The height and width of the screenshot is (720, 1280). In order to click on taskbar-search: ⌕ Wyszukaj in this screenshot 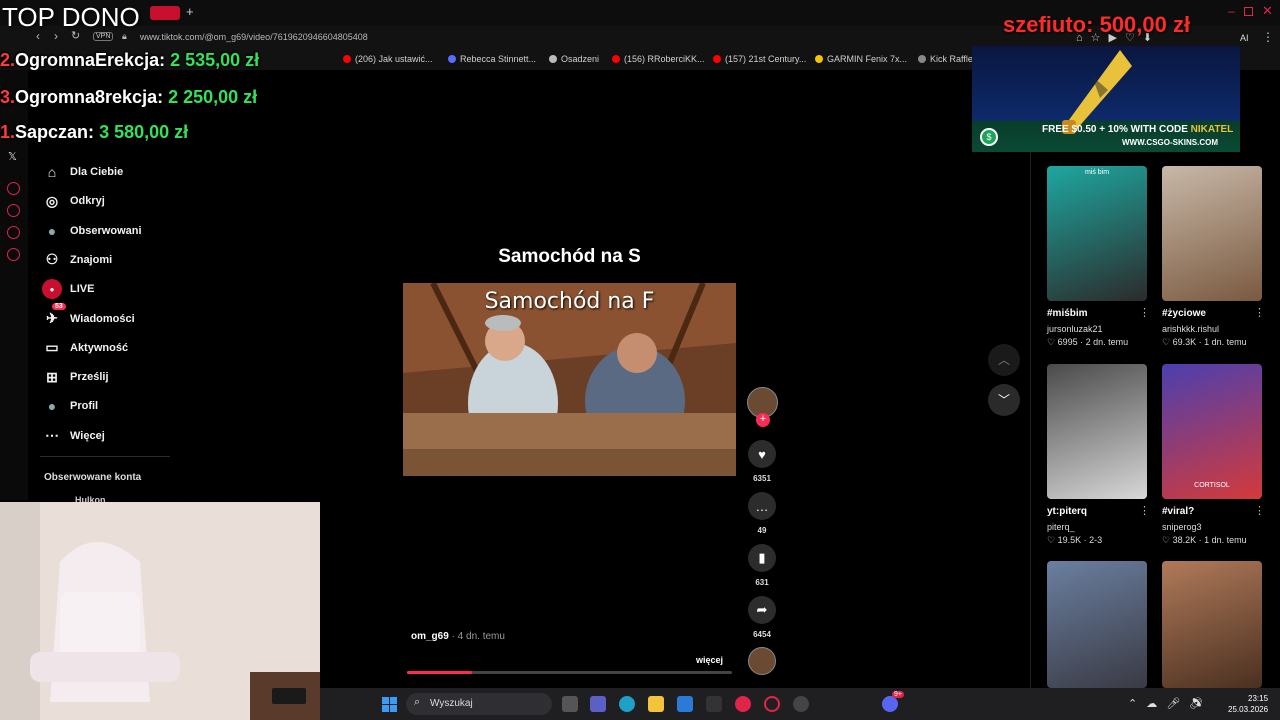, I will do `click(479, 704)`.